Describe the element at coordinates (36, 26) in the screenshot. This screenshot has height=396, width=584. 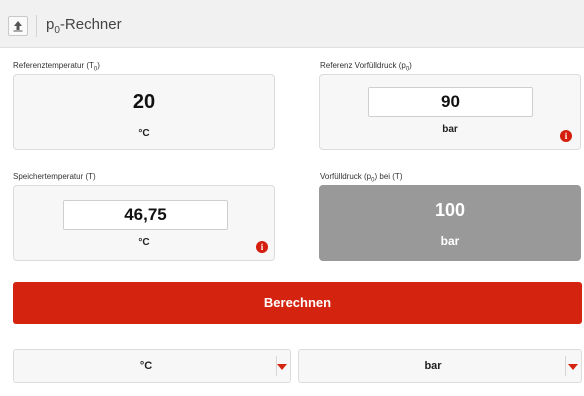
I see `header-divider` at that location.